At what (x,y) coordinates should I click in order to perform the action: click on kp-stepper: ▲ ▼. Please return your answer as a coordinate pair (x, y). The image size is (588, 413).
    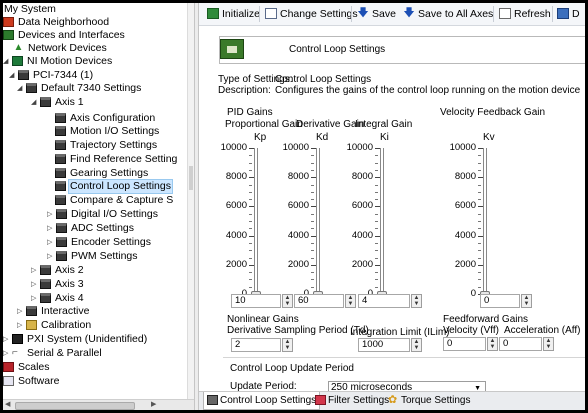
    Looking at the image, I should click on (287, 301).